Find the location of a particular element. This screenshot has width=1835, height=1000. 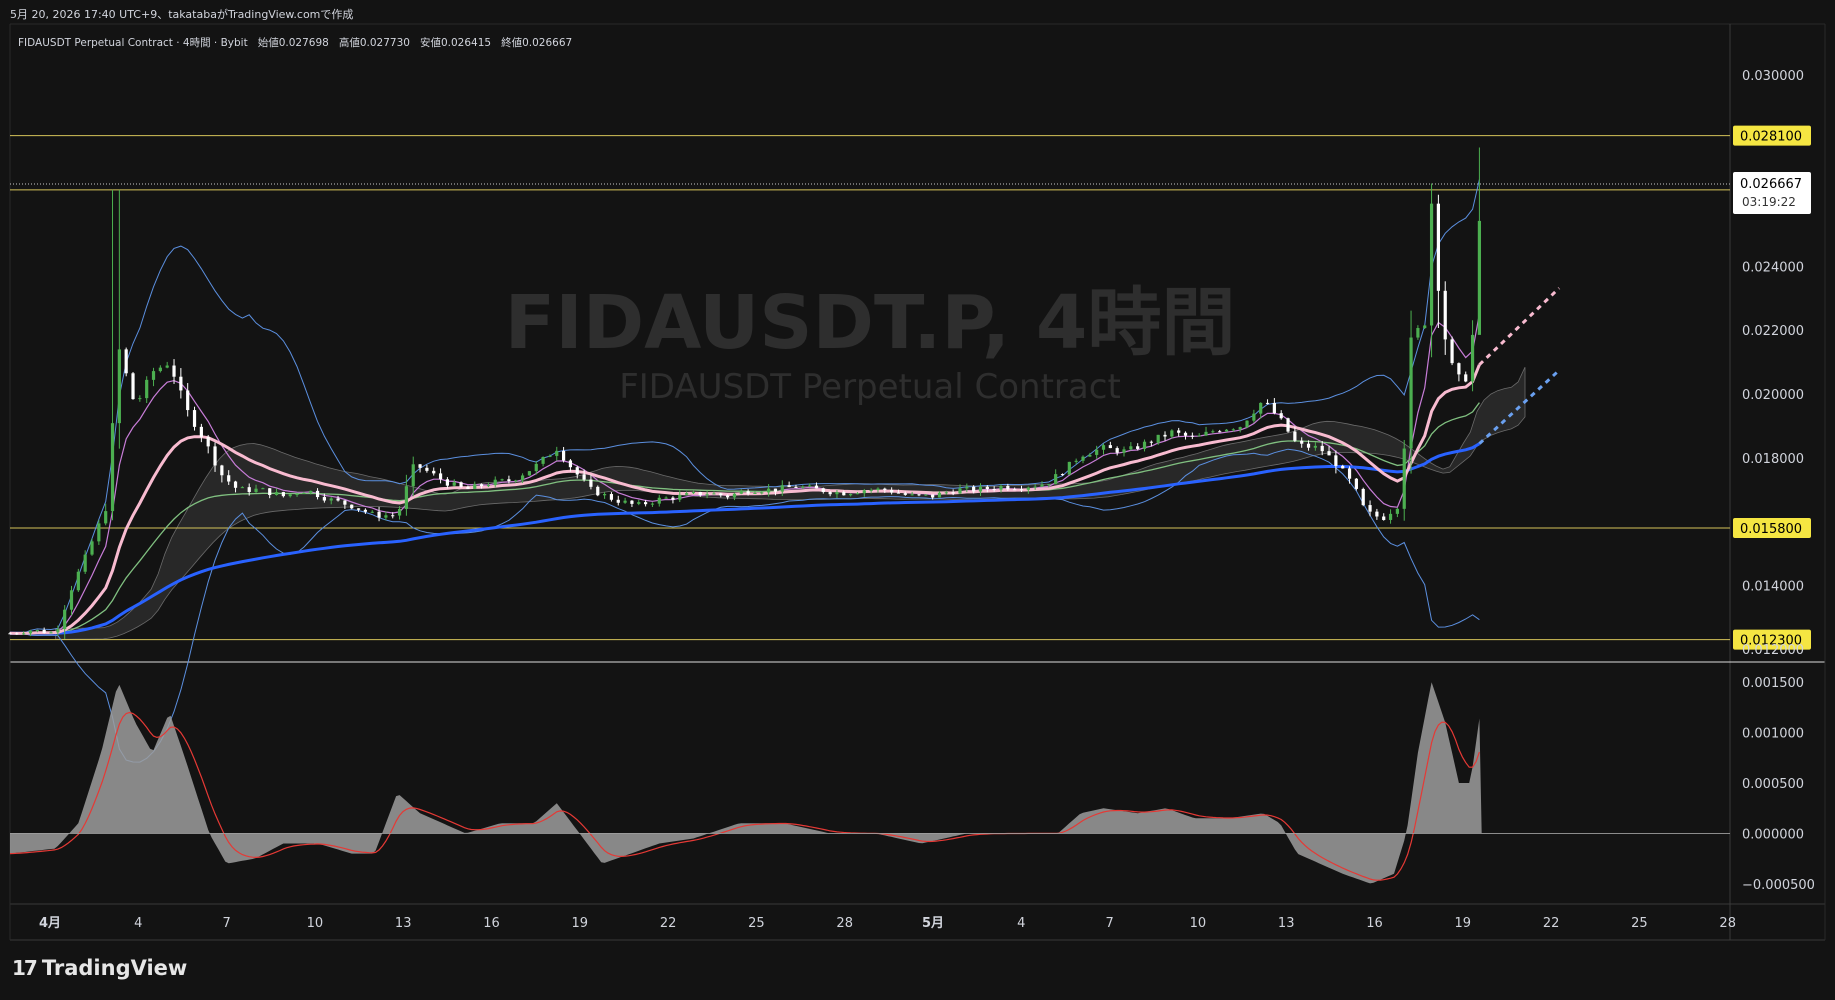

time-tick: 28 is located at coordinates (1727, 923).